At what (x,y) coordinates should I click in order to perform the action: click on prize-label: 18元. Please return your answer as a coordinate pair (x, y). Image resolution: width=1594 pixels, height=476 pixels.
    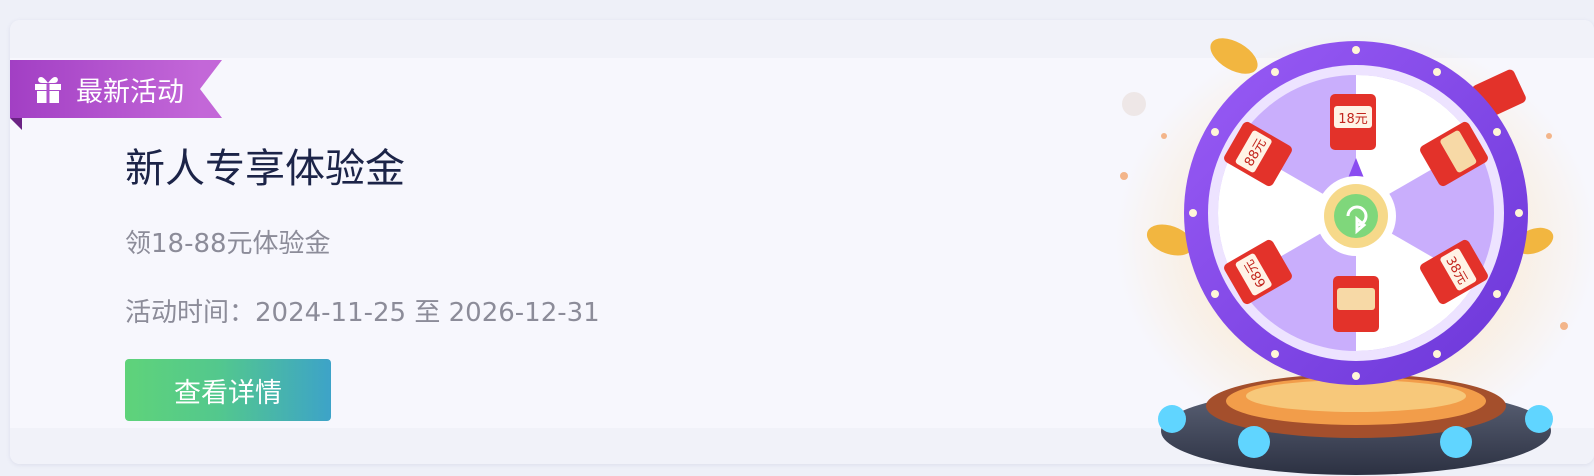
    Looking at the image, I should click on (1353, 119).